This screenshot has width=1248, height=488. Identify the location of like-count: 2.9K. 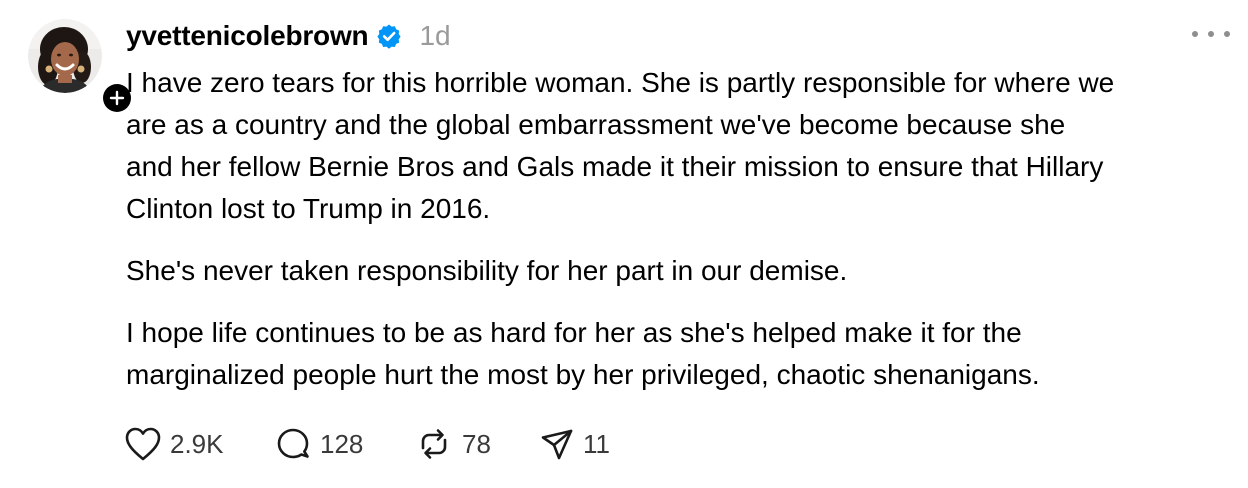
(197, 443).